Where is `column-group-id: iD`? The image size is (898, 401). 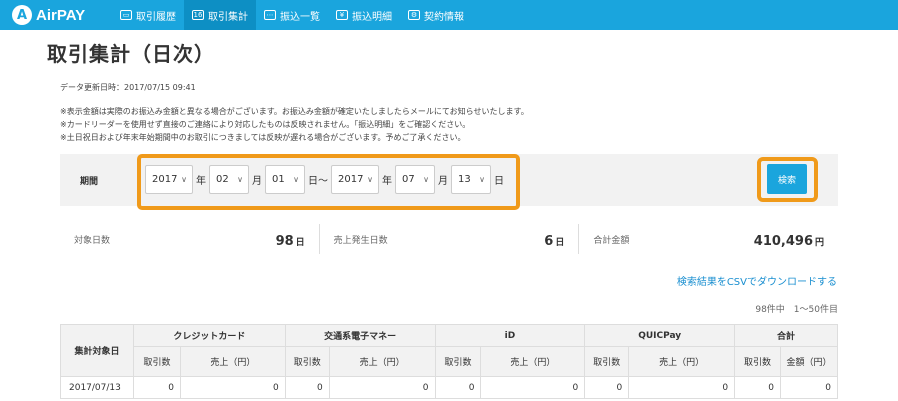 column-group-id: iD is located at coordinates (510, 335).